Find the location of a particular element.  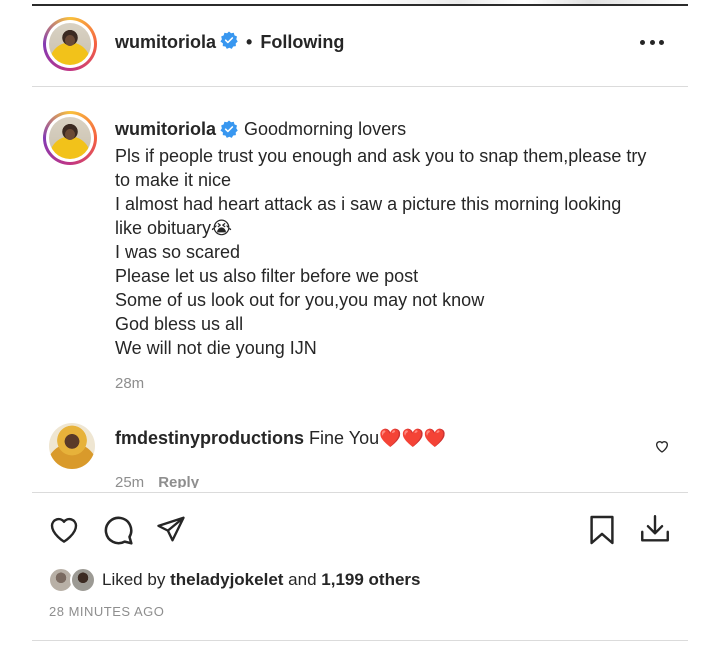

caption-line: God bless us all is located at coordinates (179, 324).